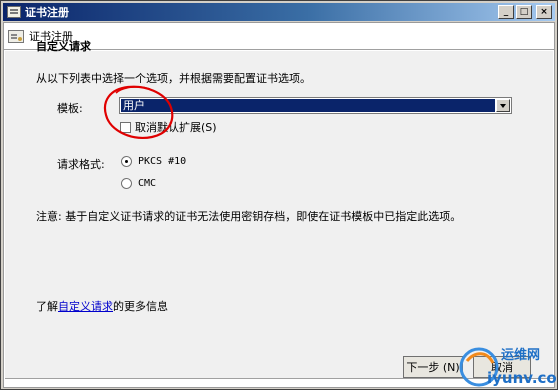  I want to click on cancel-button: 取消, so click(502, 367).